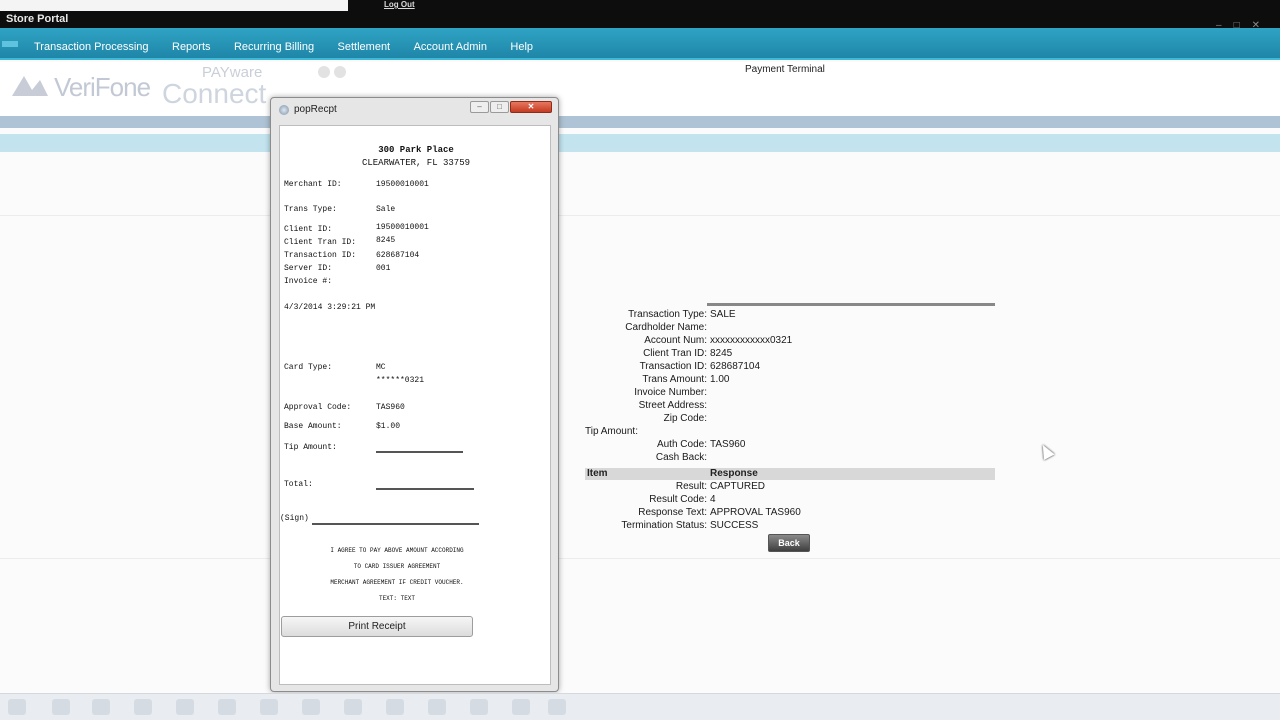 The width and height of the screenshot is (1280, 720). What do you see at coordinates (1046, 451) in the screenshot?
I see `mouse-cursor-icon` at bounding box center [1046, 451].